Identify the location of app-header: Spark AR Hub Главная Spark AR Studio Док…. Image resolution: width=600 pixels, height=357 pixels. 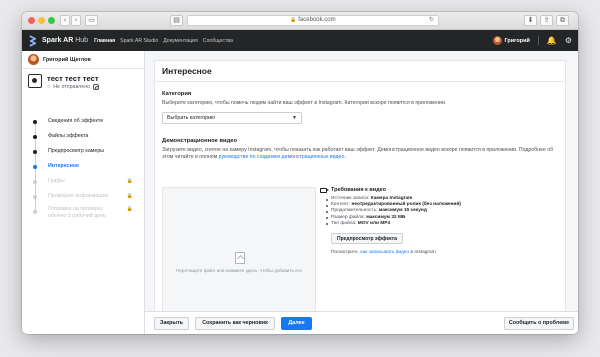
(300, 40).